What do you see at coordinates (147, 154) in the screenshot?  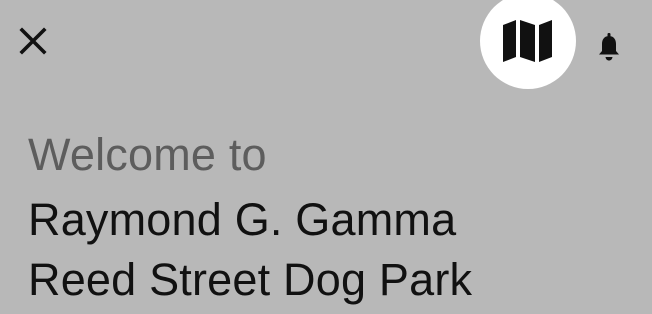 I see `welcome-prefix: Welcome to` at bounding box center [147, 154].